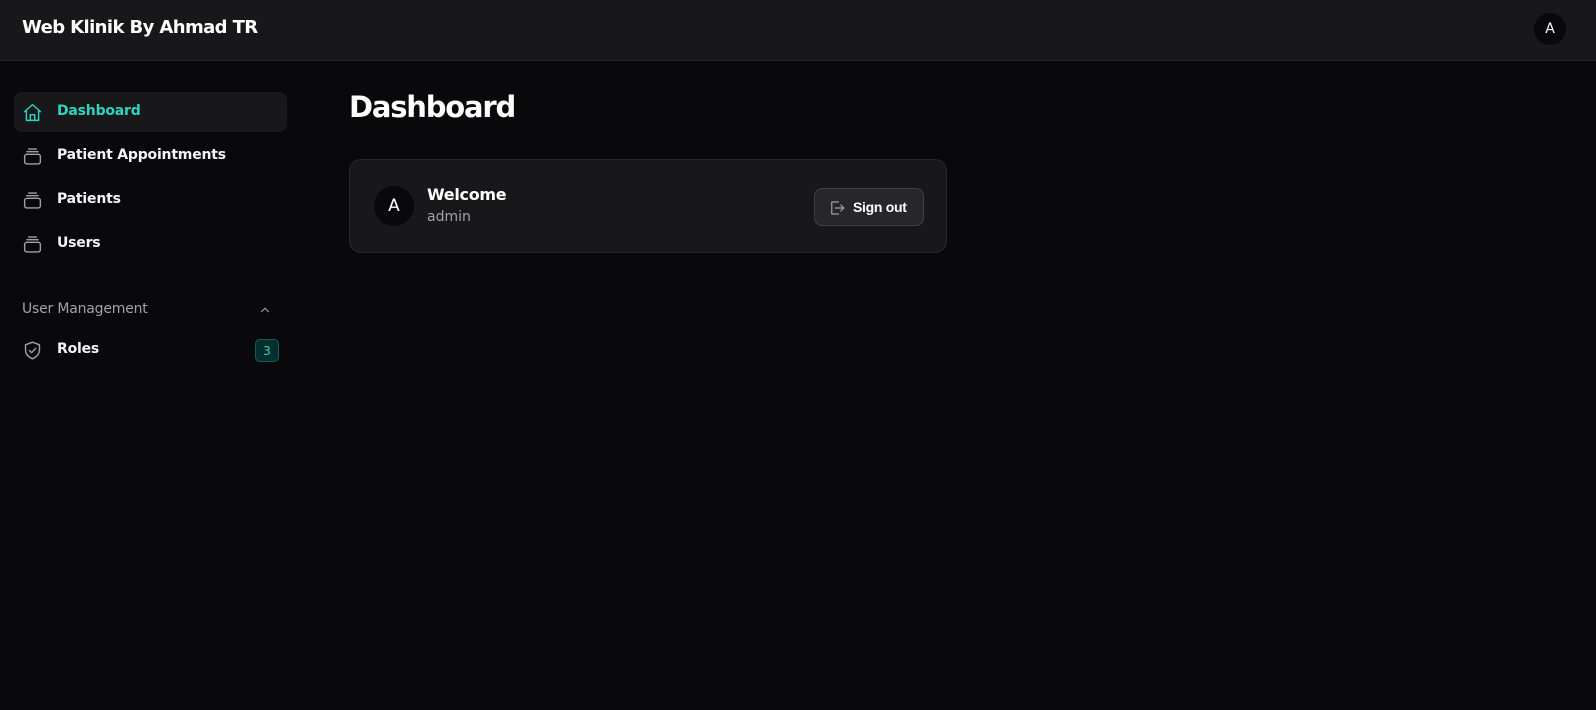 This screenshot has height=710, width=1596. Describe the element at coordinates (880, 207) in the screenshot. I see `sign-out-label: Sign out` at that location.